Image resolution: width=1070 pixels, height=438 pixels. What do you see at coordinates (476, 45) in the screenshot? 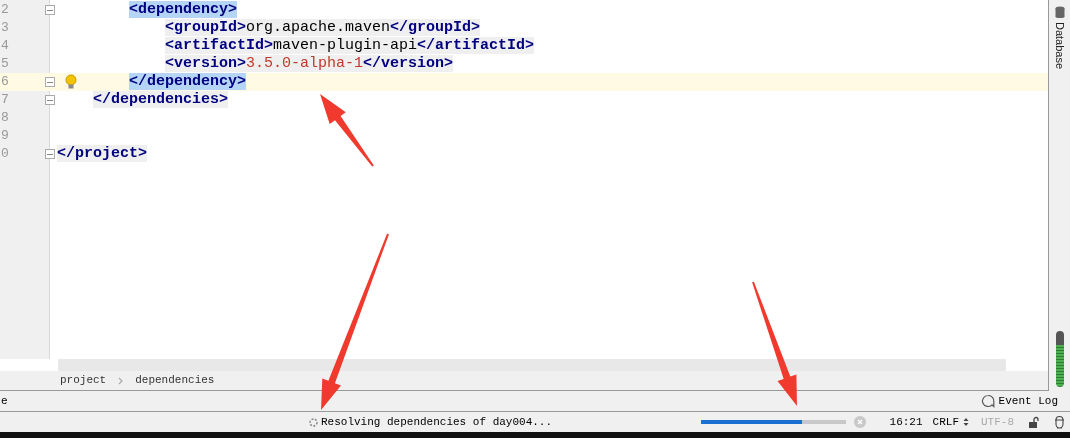
I see `xml-tag: </artifactId>` at bounding box center [476, 45].